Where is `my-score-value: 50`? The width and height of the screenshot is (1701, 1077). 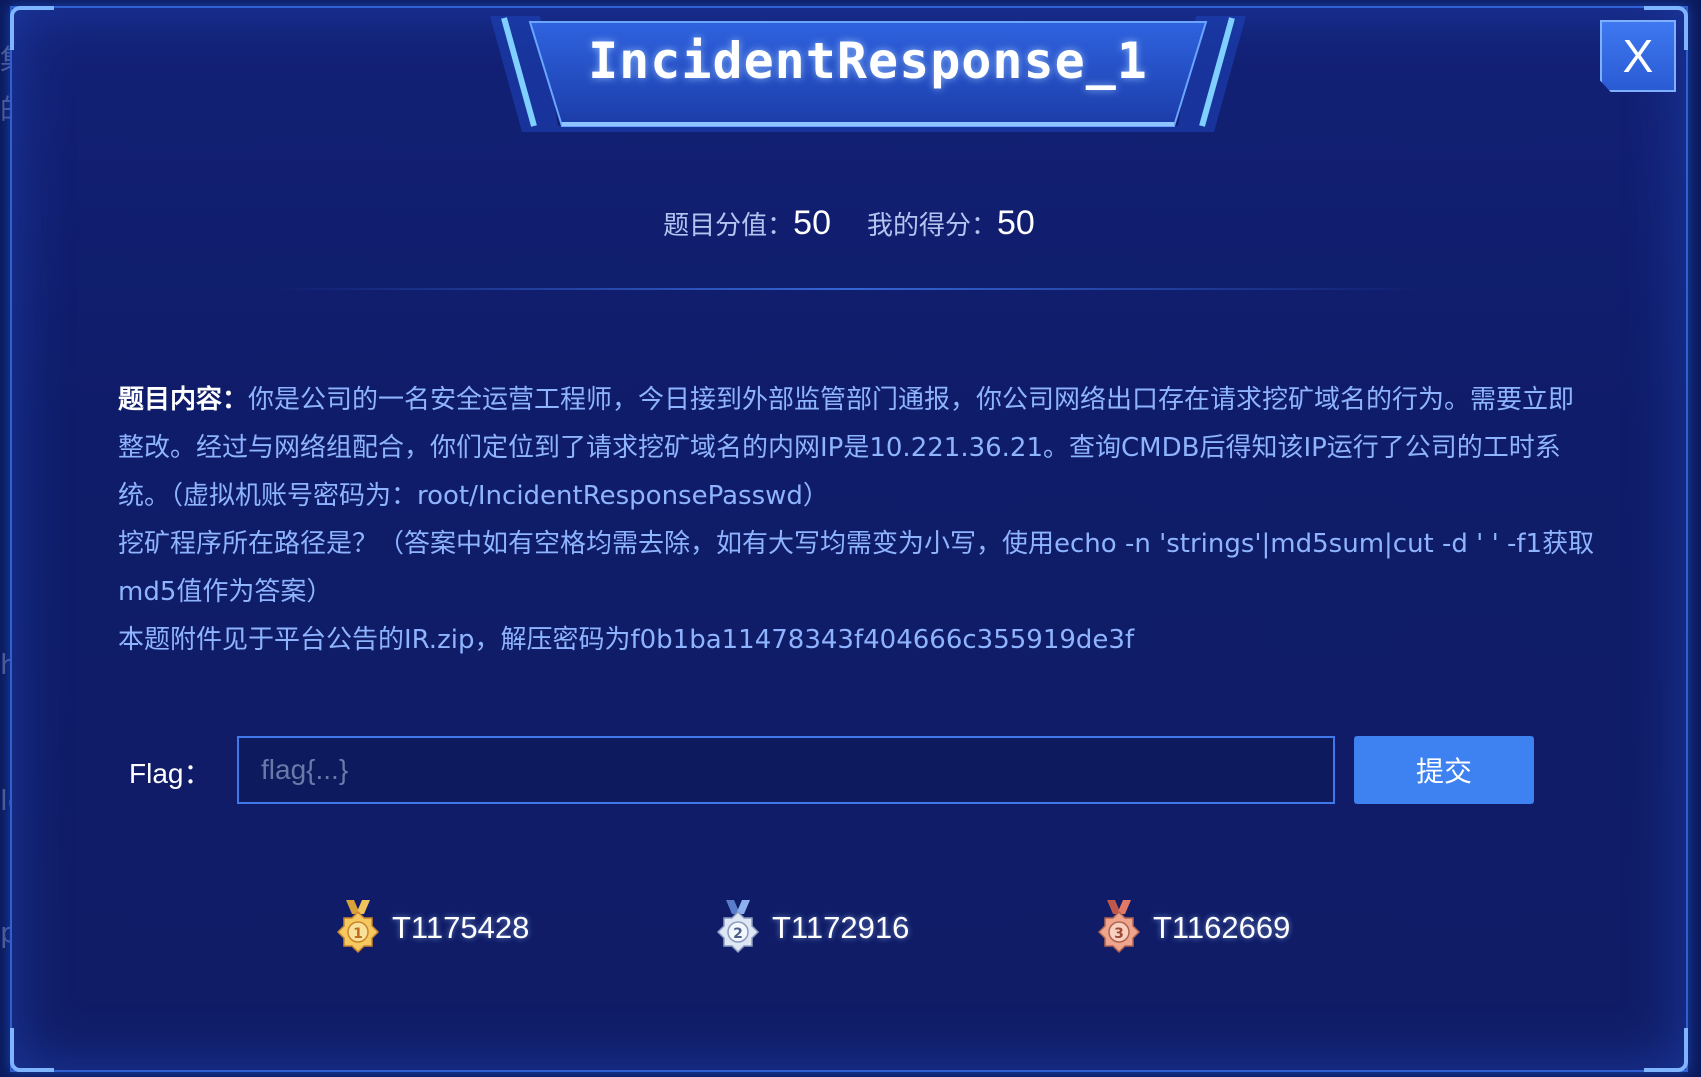
my-score-value: 50 is located at coordinates (1016, 223).